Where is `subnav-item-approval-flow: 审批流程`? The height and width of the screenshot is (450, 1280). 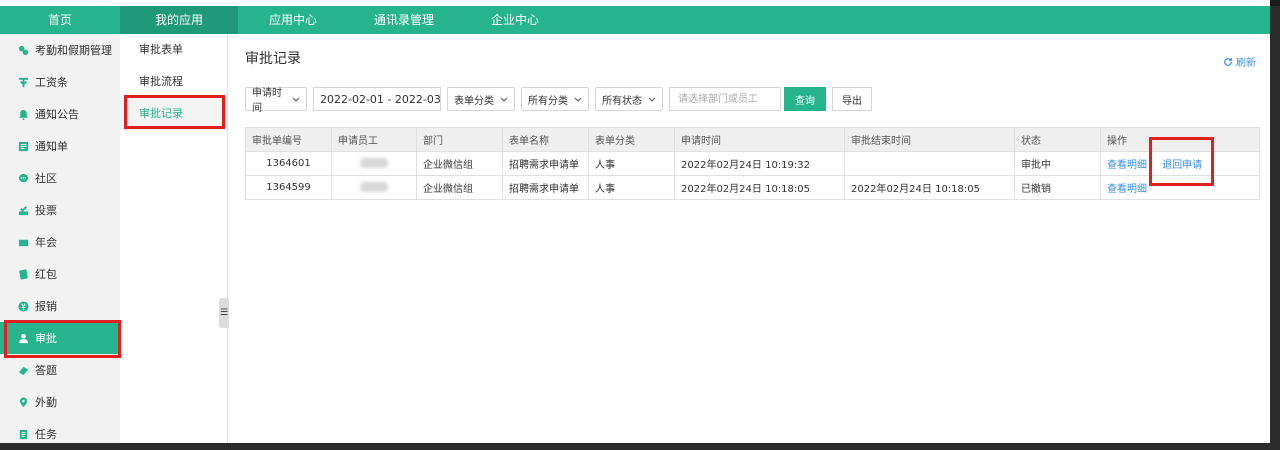 subnav-item-approval-flow: 审批流程 is located at coordinates (173, 82).